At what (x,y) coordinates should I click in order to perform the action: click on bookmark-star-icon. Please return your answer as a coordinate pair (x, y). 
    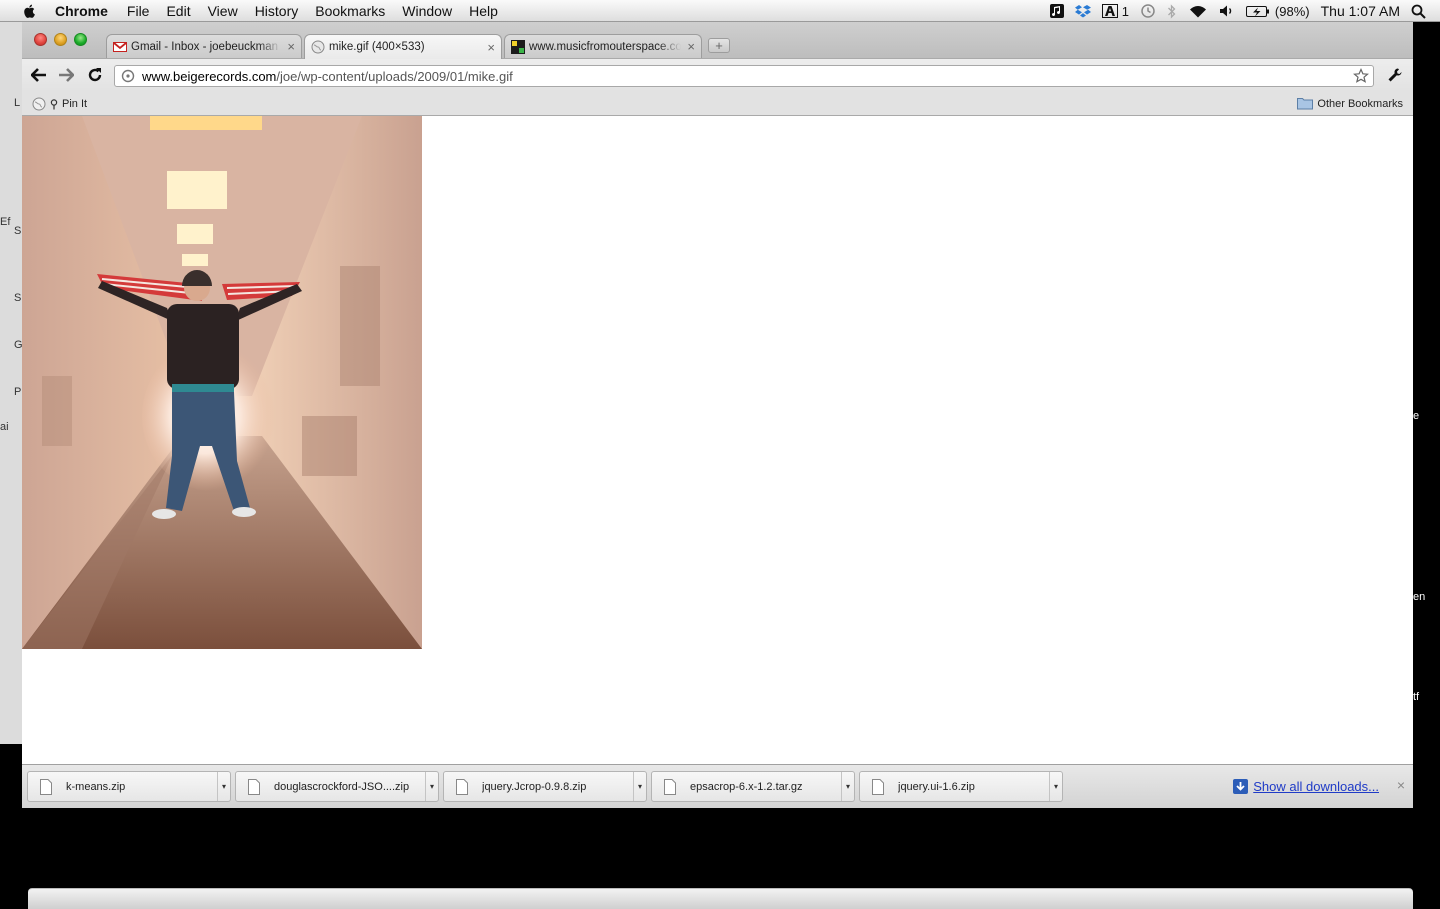
    Looking at the image, I should click on (1361, 76).